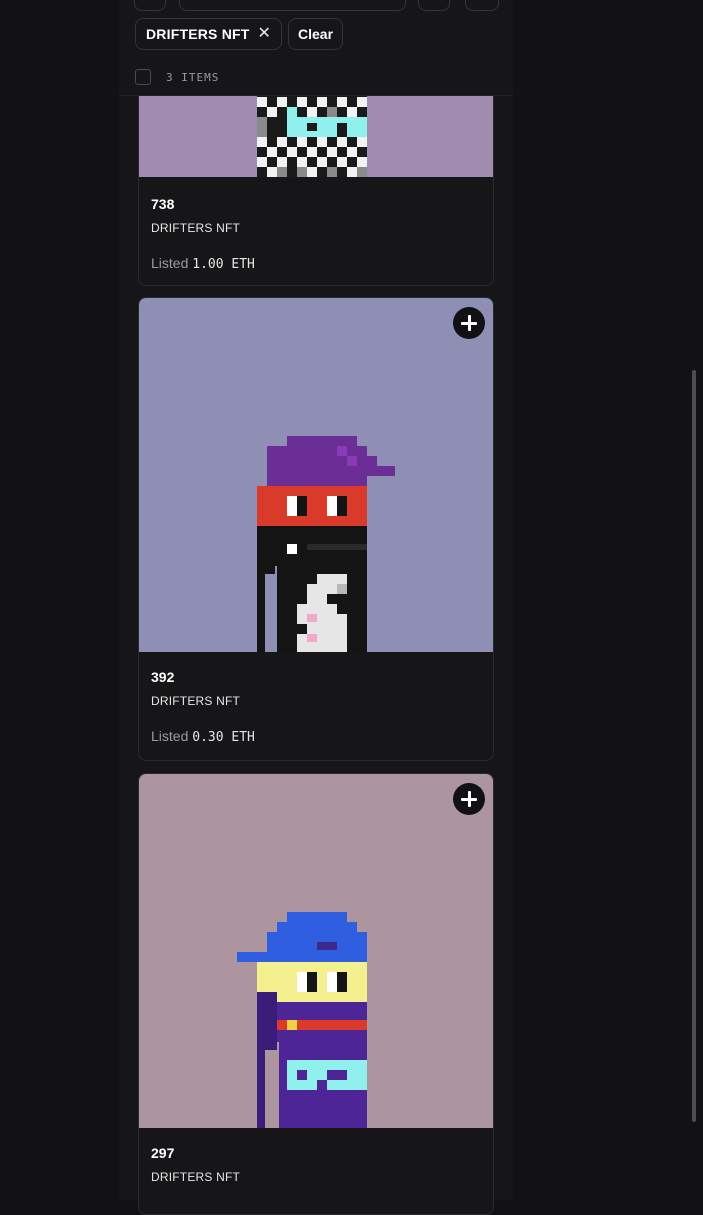 This screenshot has width=703, height=1215. I want to click on chip-label: DRIFTERS NFT, so click(198, 34).